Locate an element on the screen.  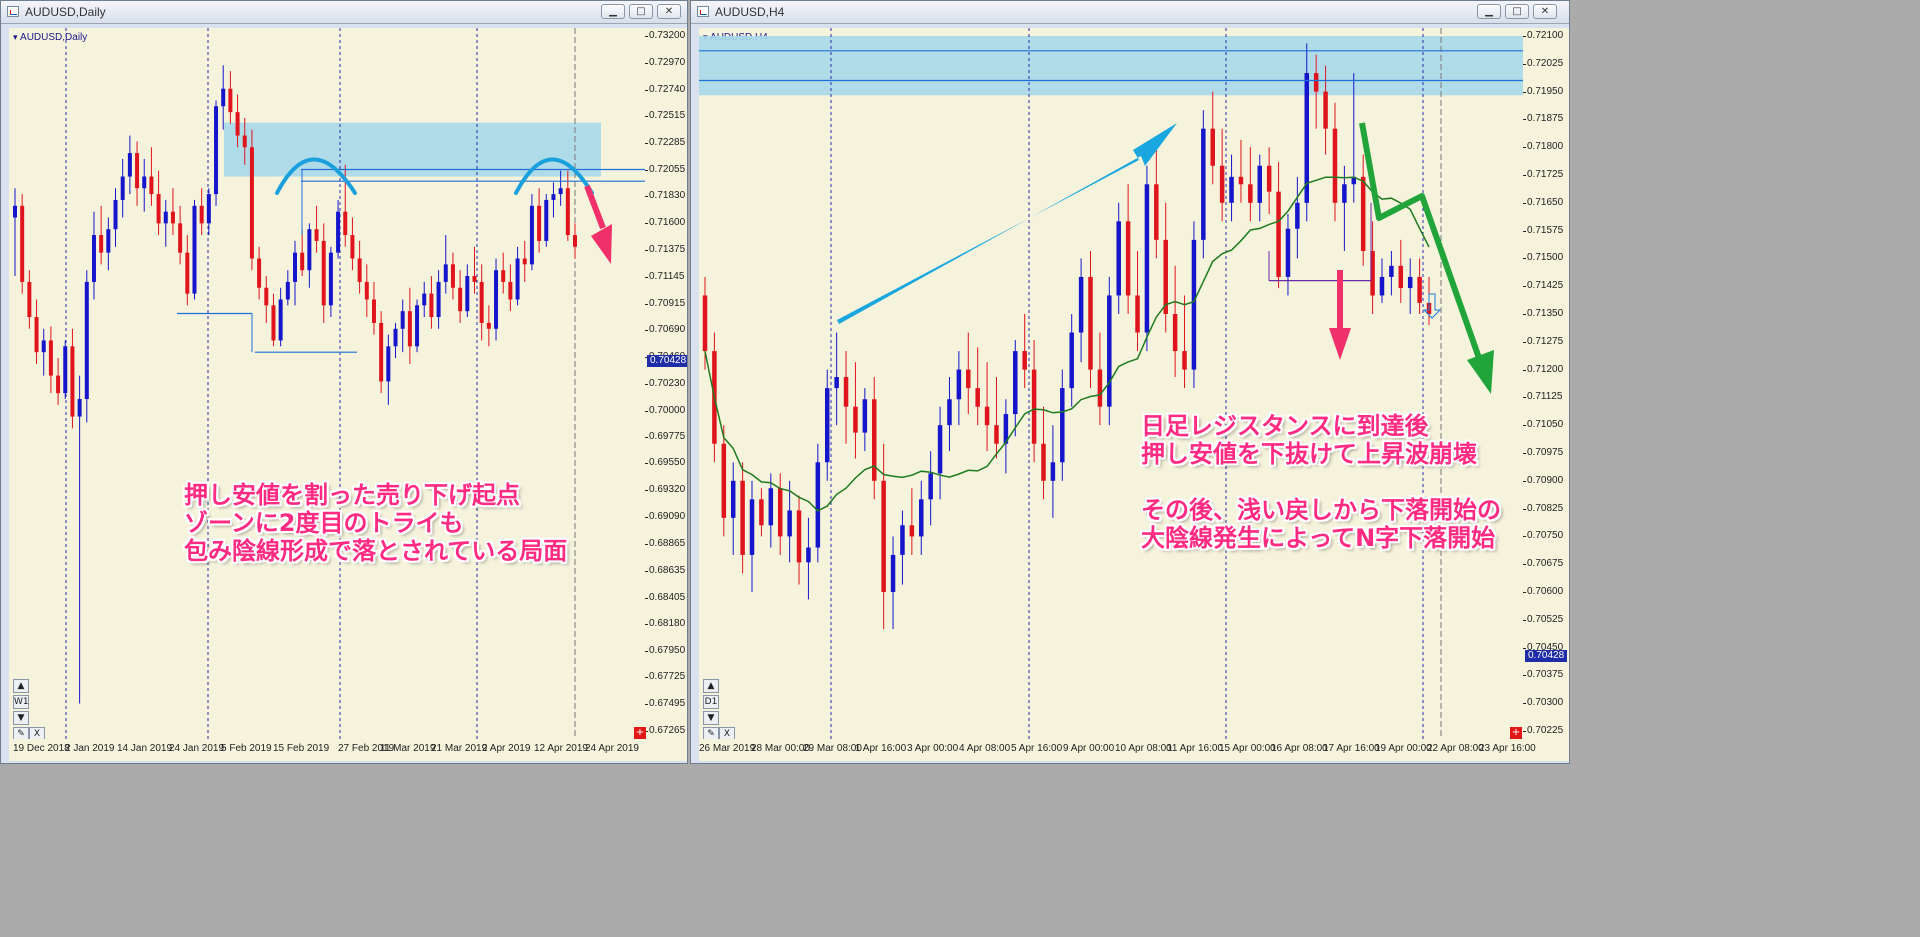
price-tick-label: 0.71500 is located at coordinates (1545, 258).